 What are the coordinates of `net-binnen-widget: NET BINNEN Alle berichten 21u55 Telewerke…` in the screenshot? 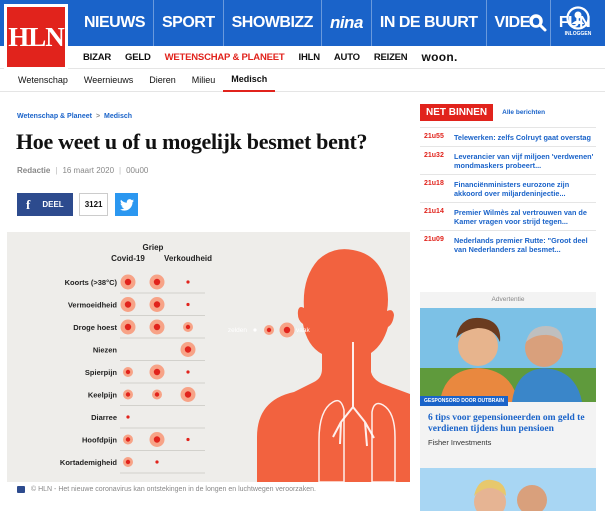 It's located at (508, 180).